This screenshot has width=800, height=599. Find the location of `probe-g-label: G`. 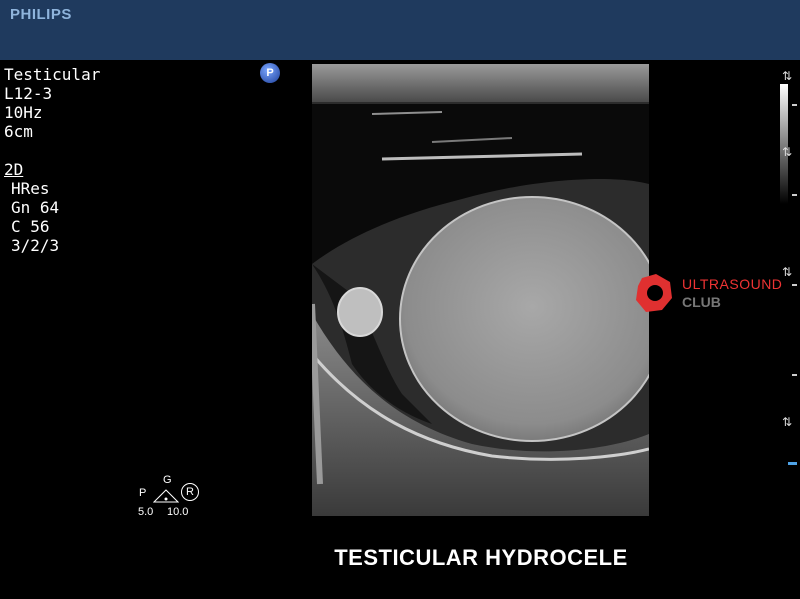

probe-g-label: G is located at coordinates (167, 480).